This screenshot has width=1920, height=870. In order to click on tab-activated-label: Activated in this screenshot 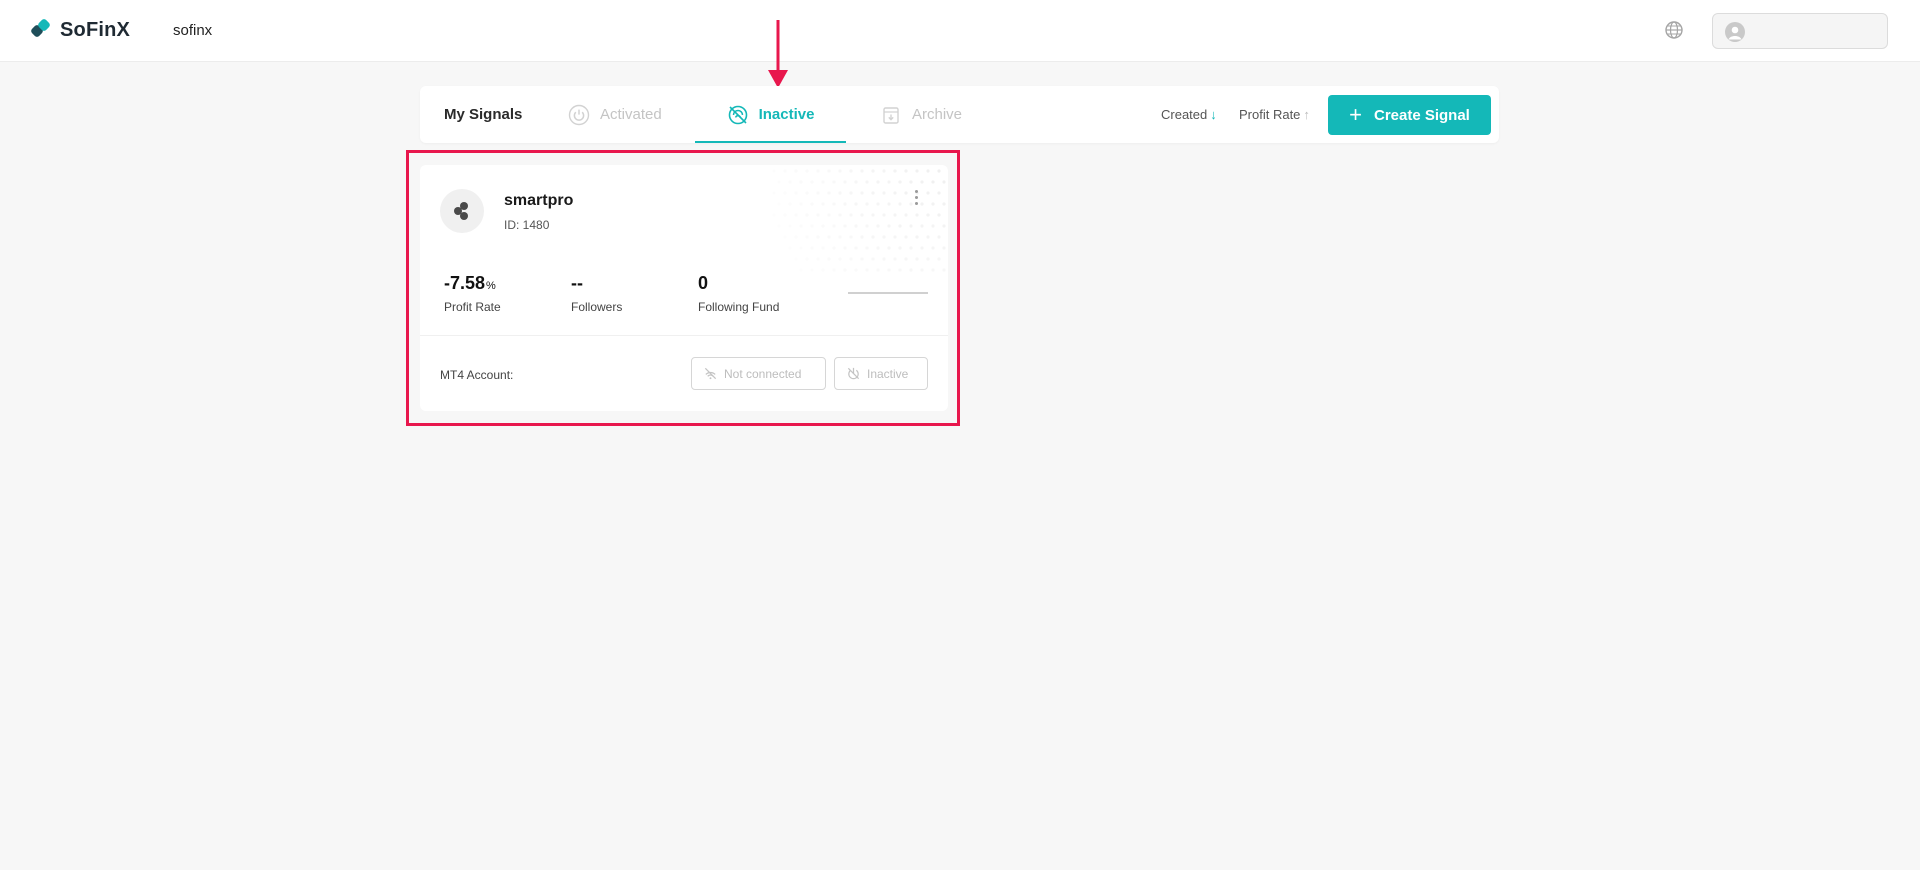, I will do `click(631, 114)`.